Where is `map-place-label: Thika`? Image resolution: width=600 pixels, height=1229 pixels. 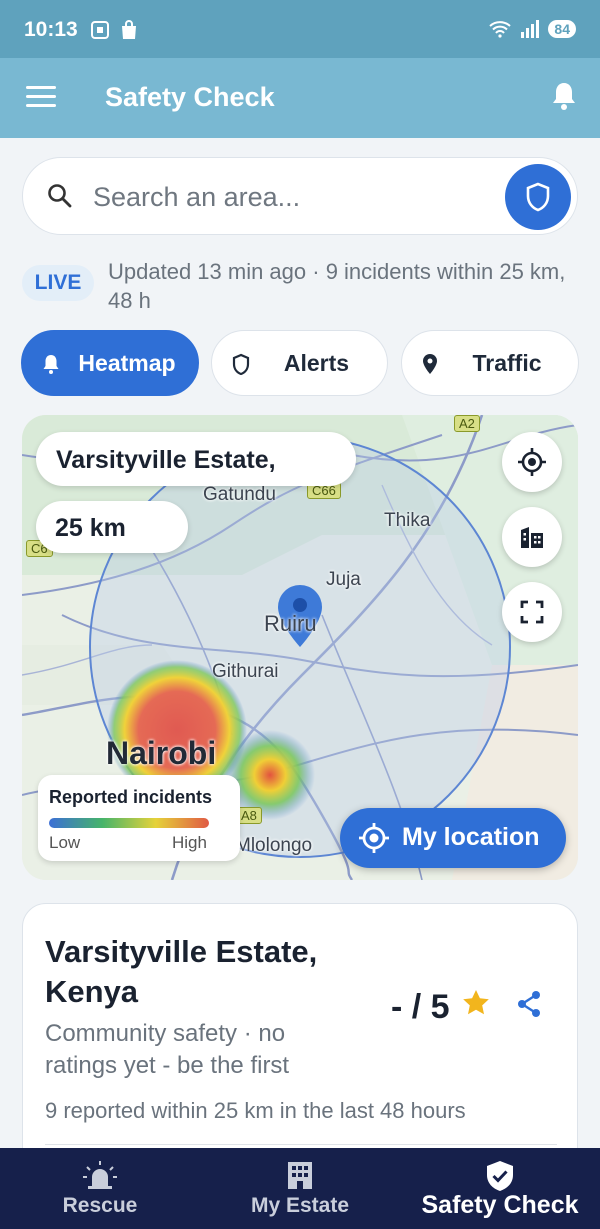 map-place-label: Thika is located at coordinates (407, 520).